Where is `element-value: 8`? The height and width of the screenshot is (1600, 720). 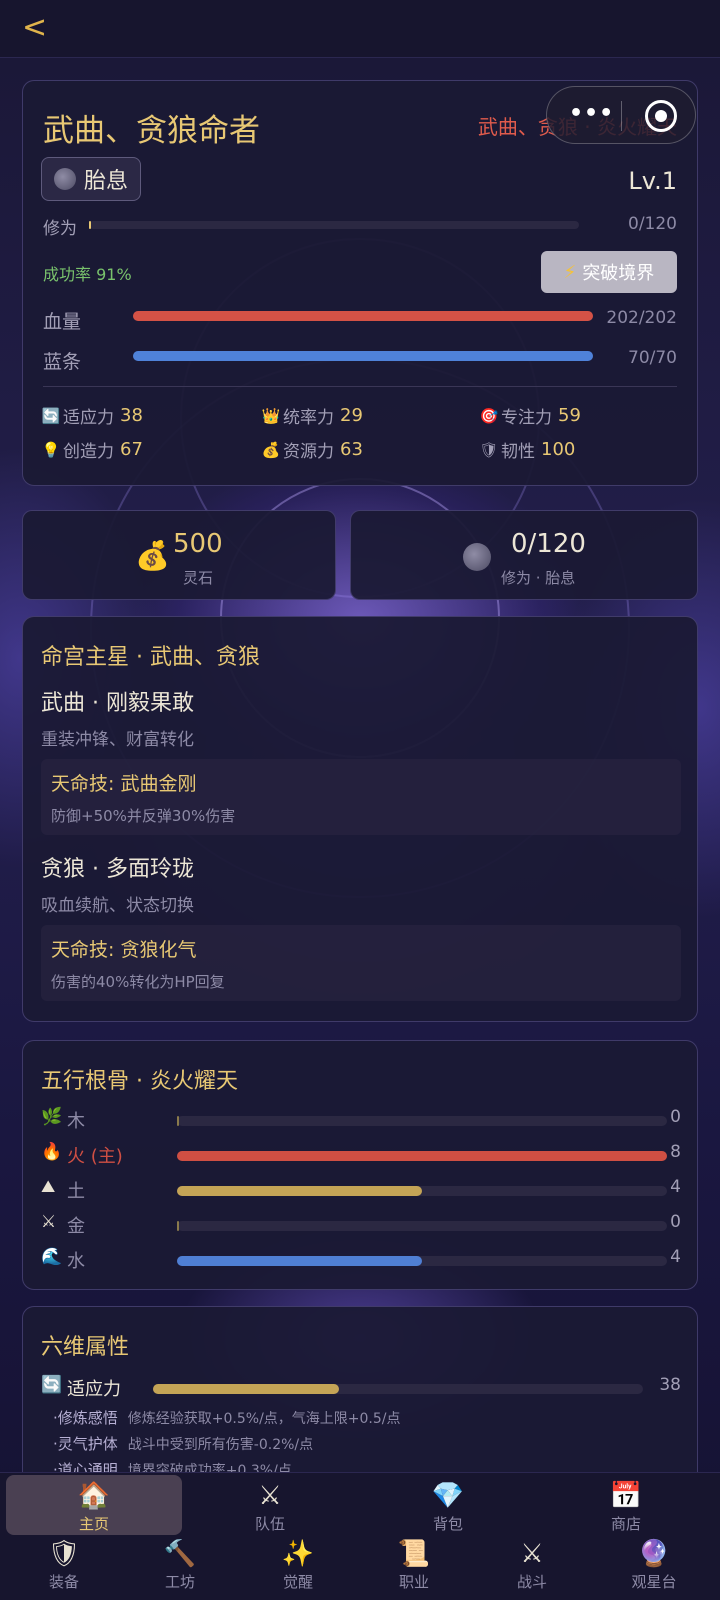 element-value: 8 is located at coordinates (675, 1152).